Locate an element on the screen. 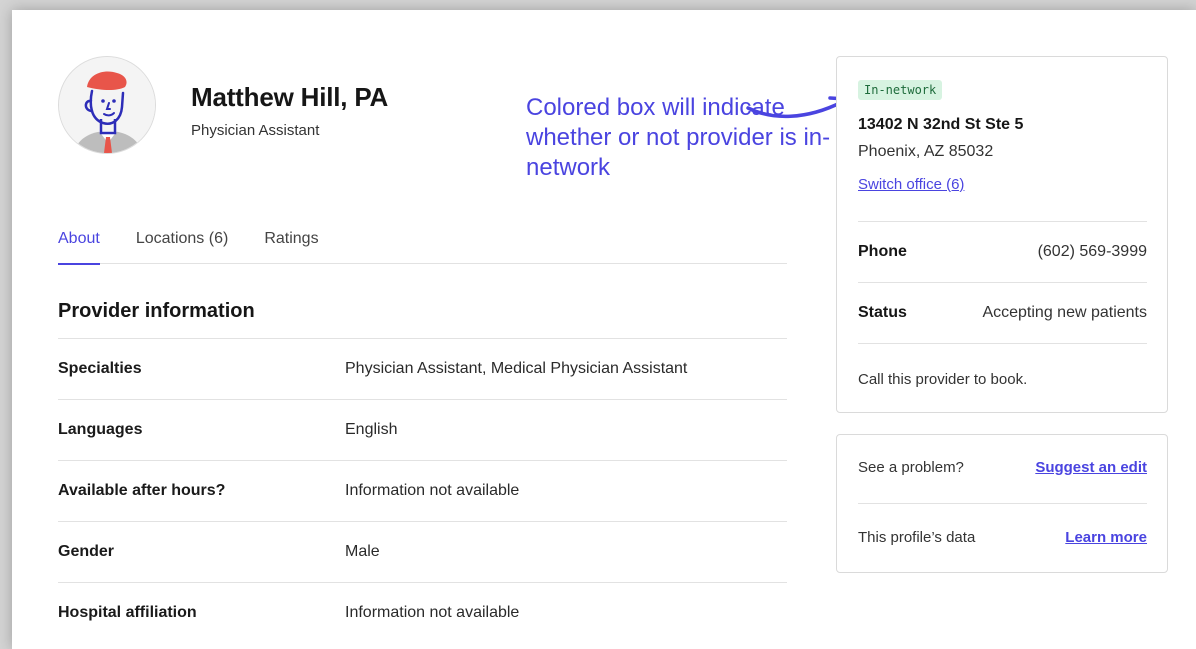  profile-data-row: This profile’s data Learn more is located at coordinates (1002, 537).